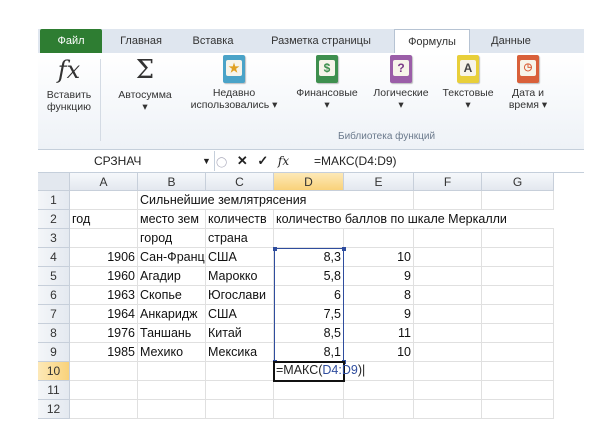 This screenshot has width=608, height=441. I want to click on row-header-1: 1, so click(54, 200).